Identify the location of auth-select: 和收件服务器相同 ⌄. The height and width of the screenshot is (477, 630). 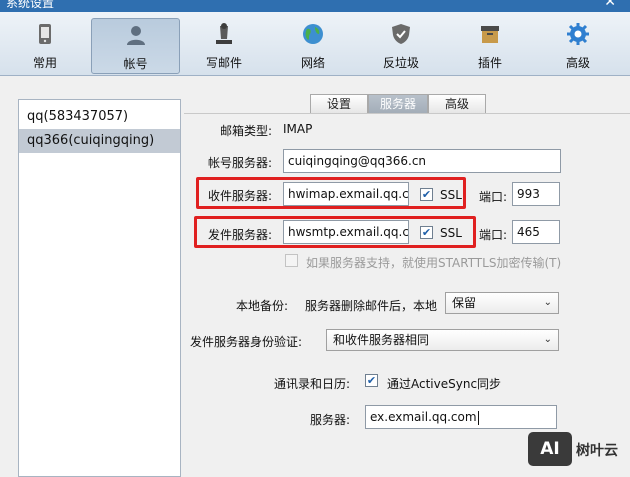
(442, 340).